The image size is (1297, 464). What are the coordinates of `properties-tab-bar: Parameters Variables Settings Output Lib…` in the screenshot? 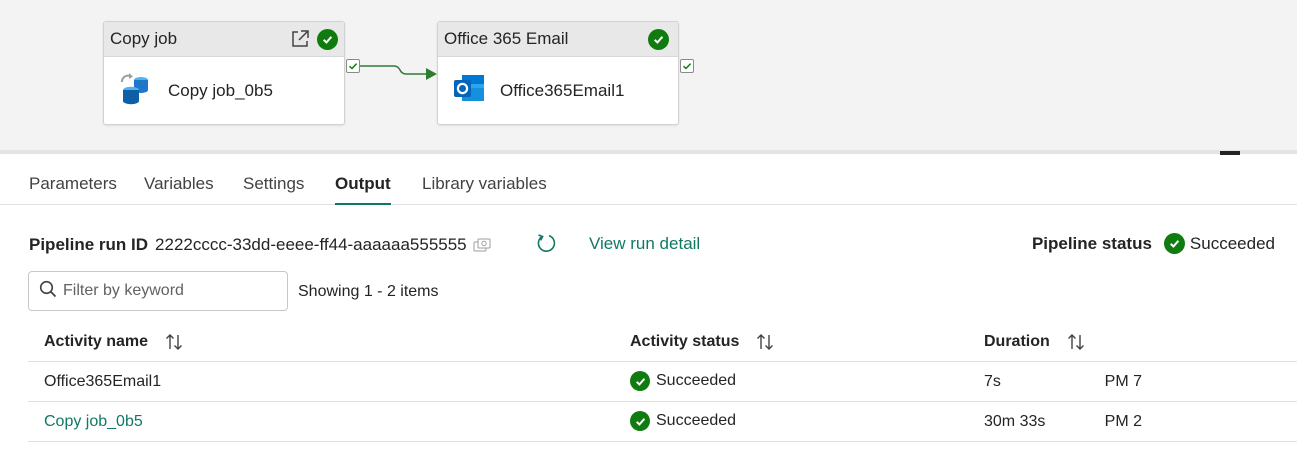 It's located at (648, 185).